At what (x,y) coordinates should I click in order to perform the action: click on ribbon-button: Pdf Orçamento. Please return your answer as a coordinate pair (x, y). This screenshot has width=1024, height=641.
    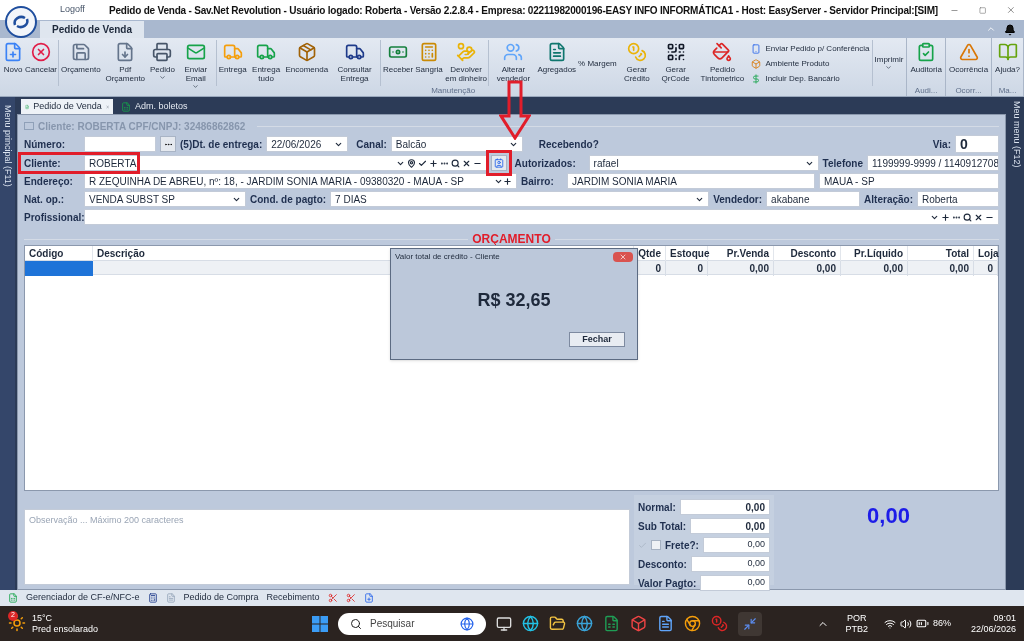
    Looking at the image, I should click on (125, 63).